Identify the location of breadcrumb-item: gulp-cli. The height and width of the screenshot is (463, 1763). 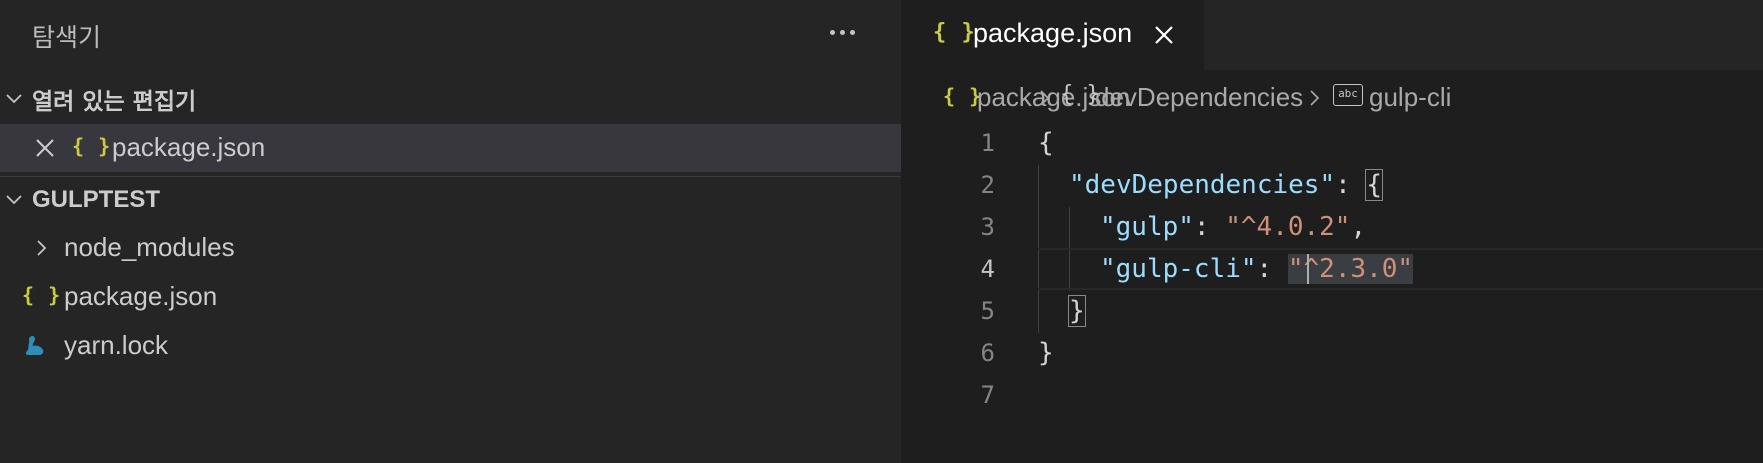
(1410, 97).